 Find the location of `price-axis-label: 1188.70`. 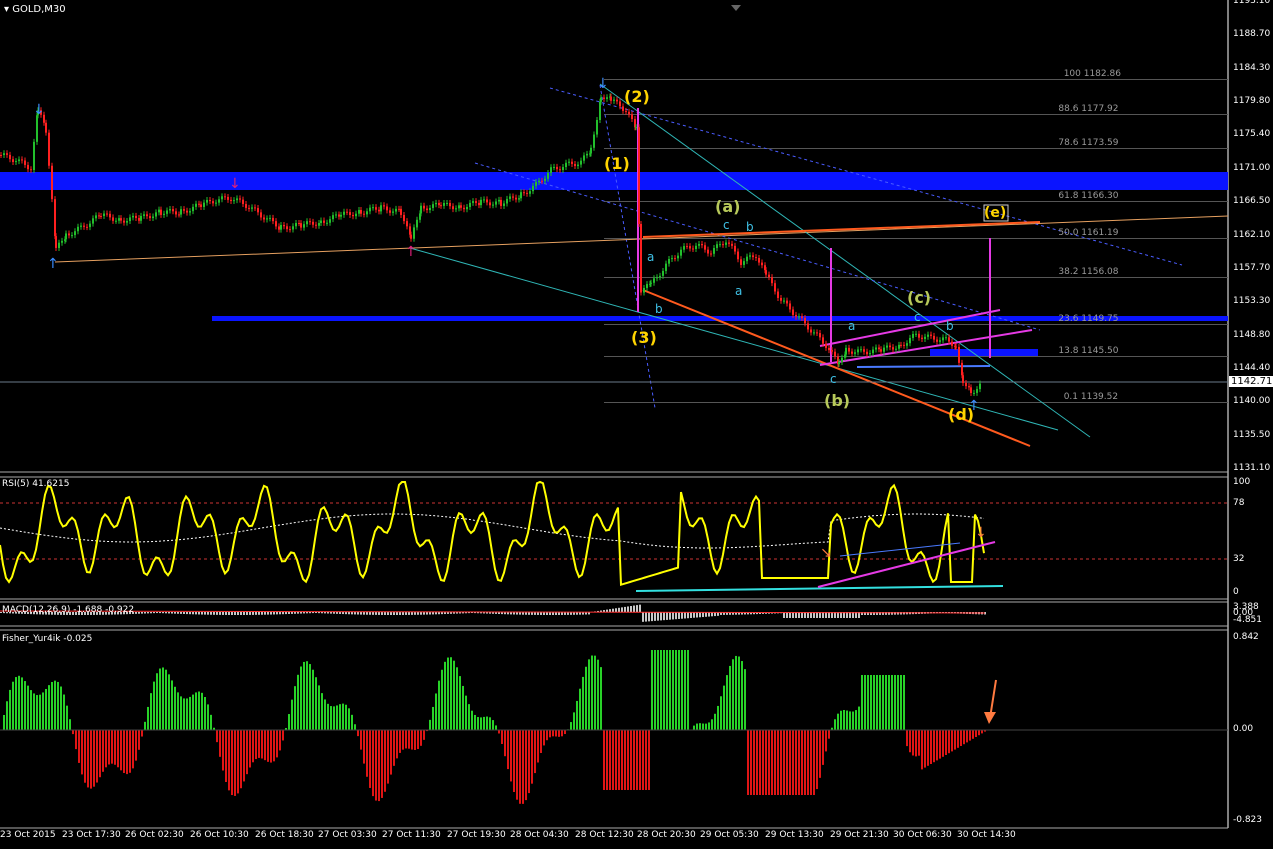

price-axis-label: 1188.70 is located at coordinates (1252, 34).